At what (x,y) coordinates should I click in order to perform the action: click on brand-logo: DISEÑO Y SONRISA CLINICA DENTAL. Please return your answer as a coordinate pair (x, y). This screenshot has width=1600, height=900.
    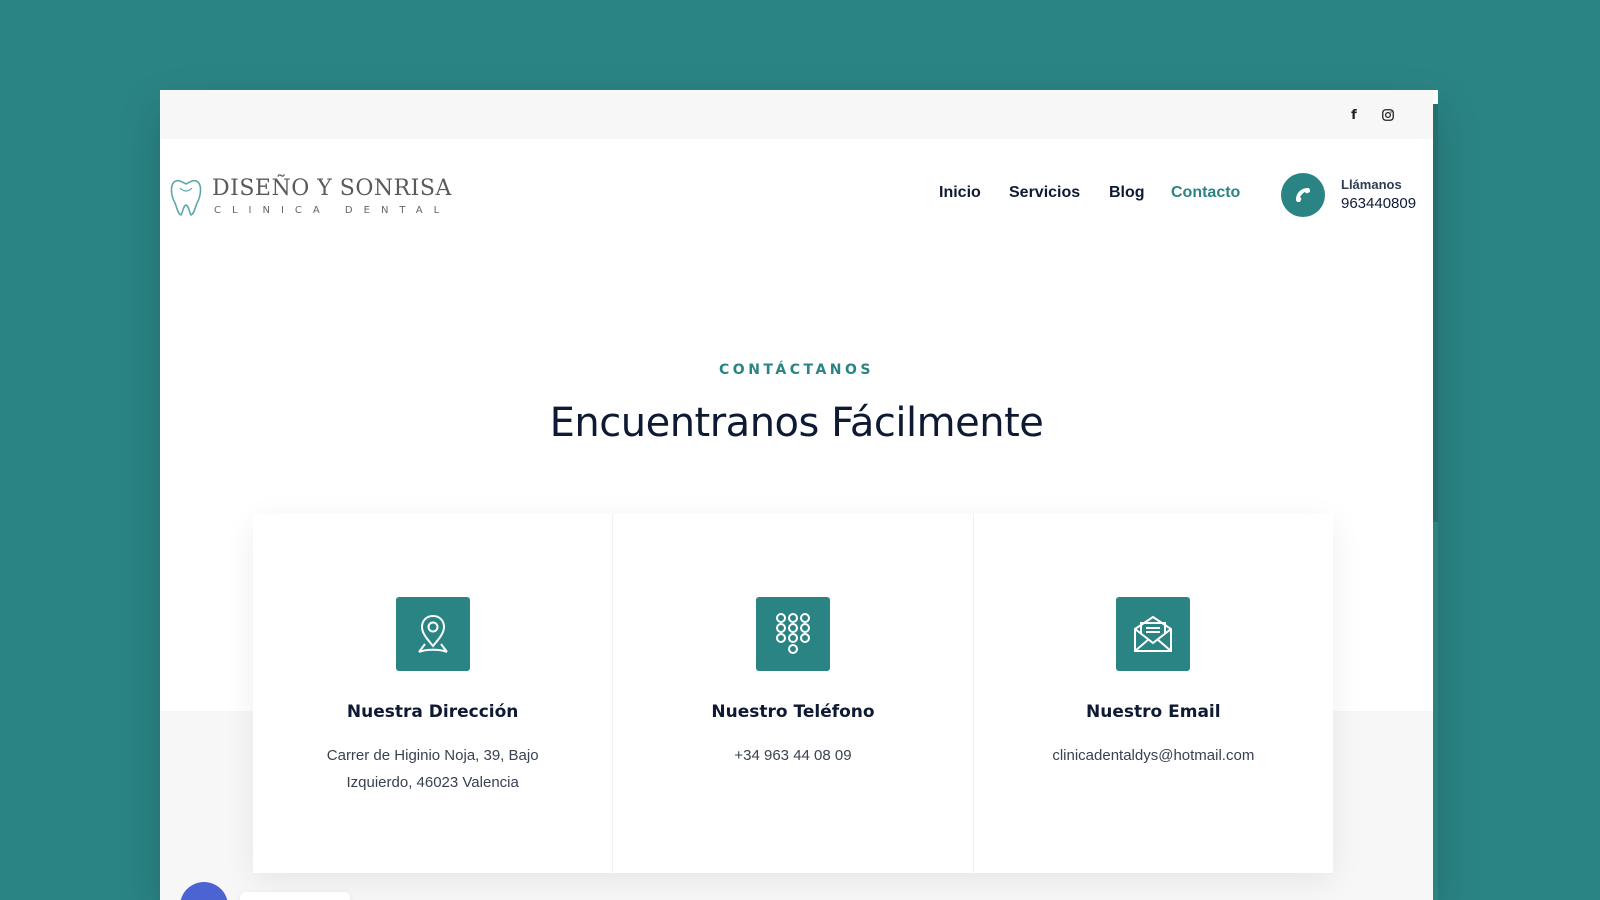
    Looking at the image, I should click on (309, 198).